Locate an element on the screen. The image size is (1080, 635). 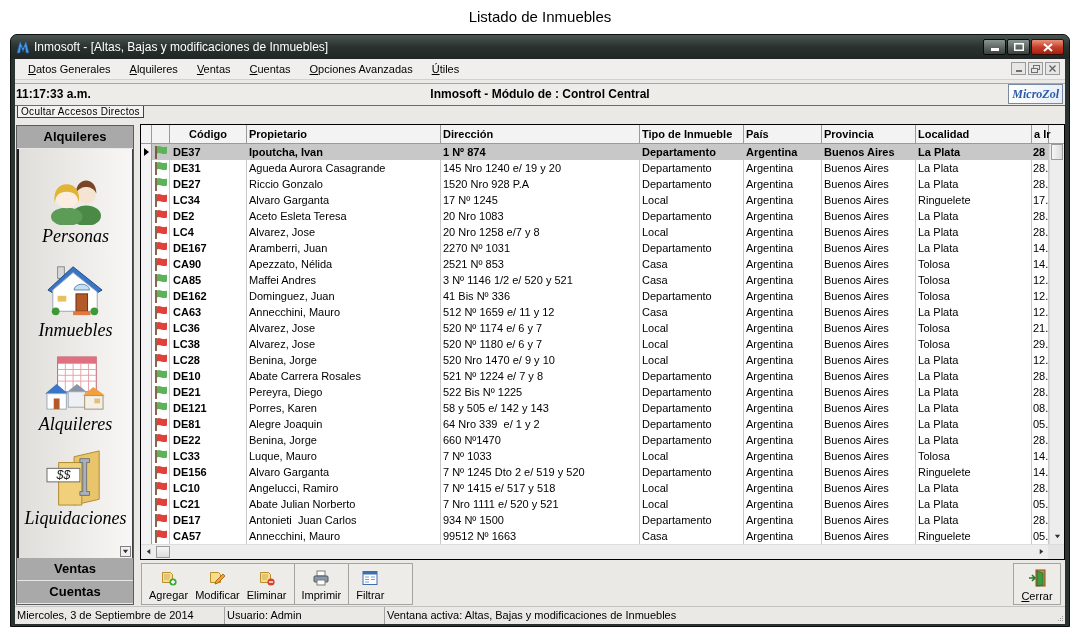
sidebar-section-header: Ventas is located at coordinates (75, 569).